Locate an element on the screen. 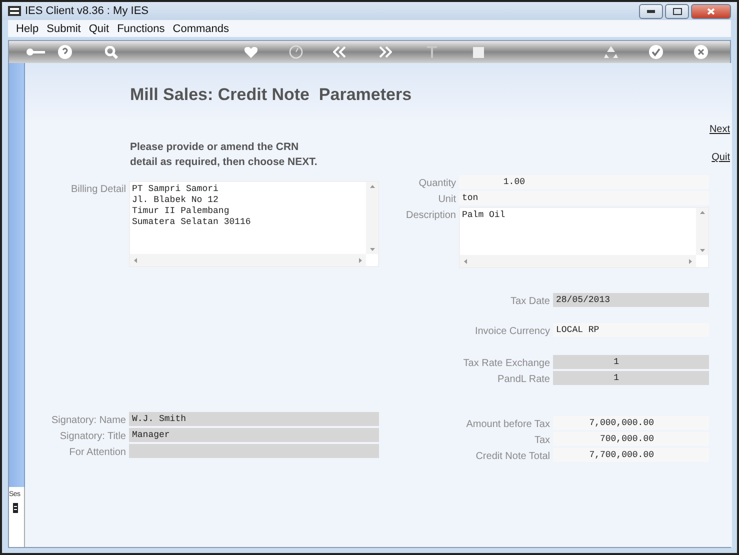 Image resolution: width=739 pixels, height=555 pixels. instruction-text: Please provide or amend the CRN detail as required, then choose NEXT. is located at coordinates (224, 155).